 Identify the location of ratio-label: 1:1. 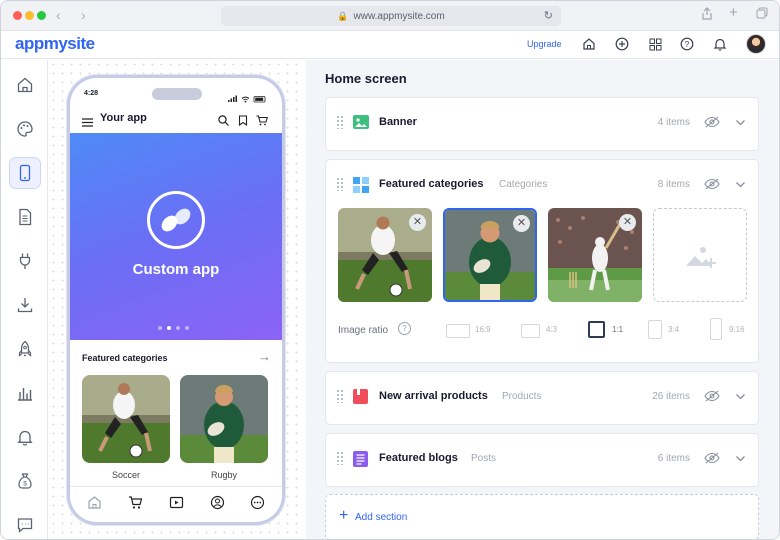
(618, 329).